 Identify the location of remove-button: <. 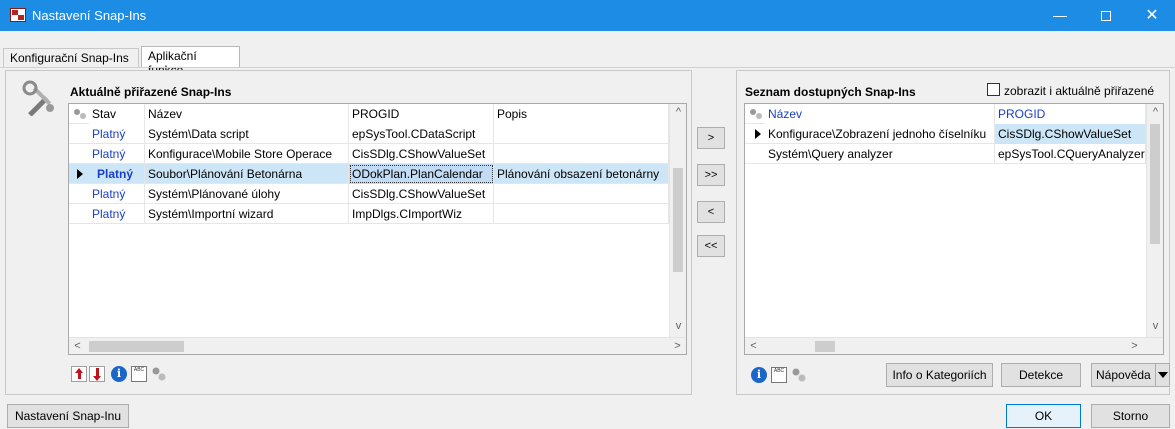
(711, 212).